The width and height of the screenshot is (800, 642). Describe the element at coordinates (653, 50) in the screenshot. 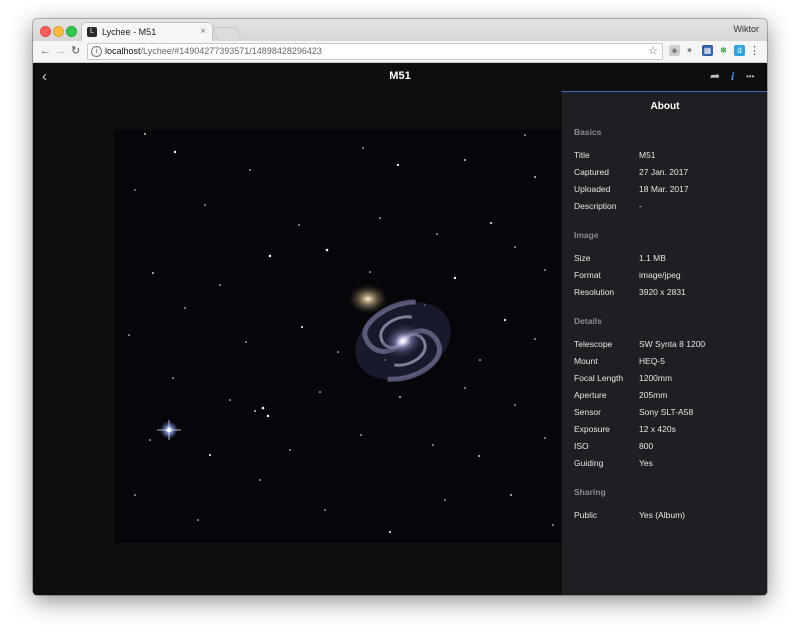

I see `bookmark-star-icon: ☆` at that location.